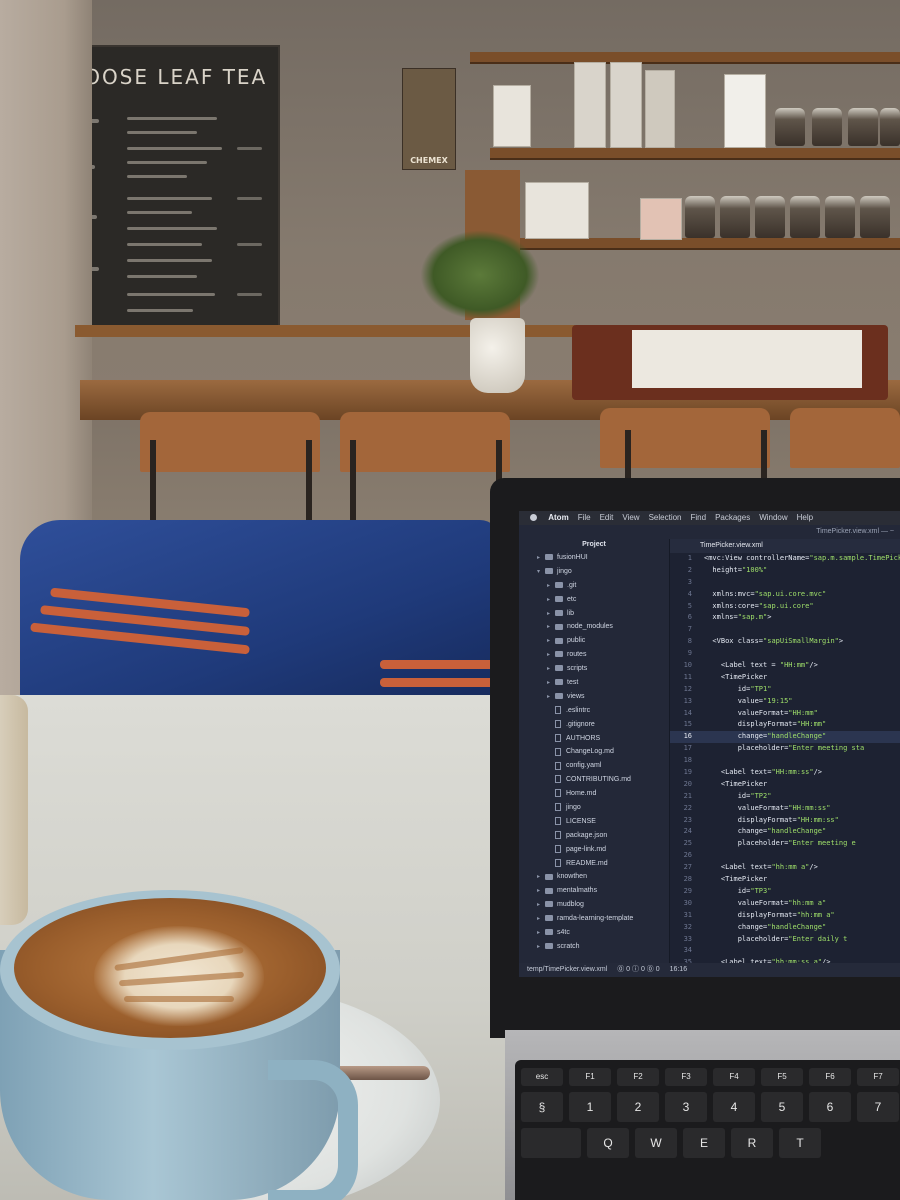  What do you see at coordinates (785, 666) in the screenshot?
I see `code-line: 10 <Label text = "HH:mm"/>` at bounding box center [785, 666].